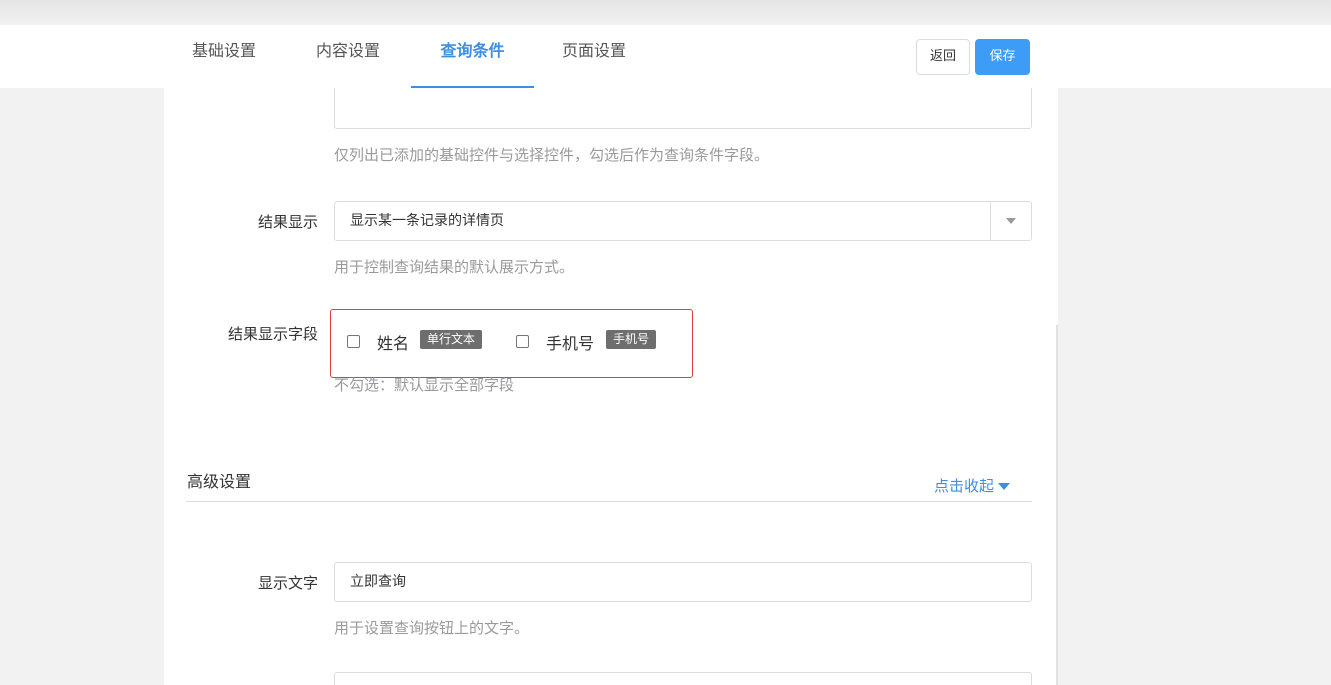 This screenshot has height=685, width=1331. I want to click on result-display-hint: 用于控制查询结果的默认展示方式。, so click(454, 267).